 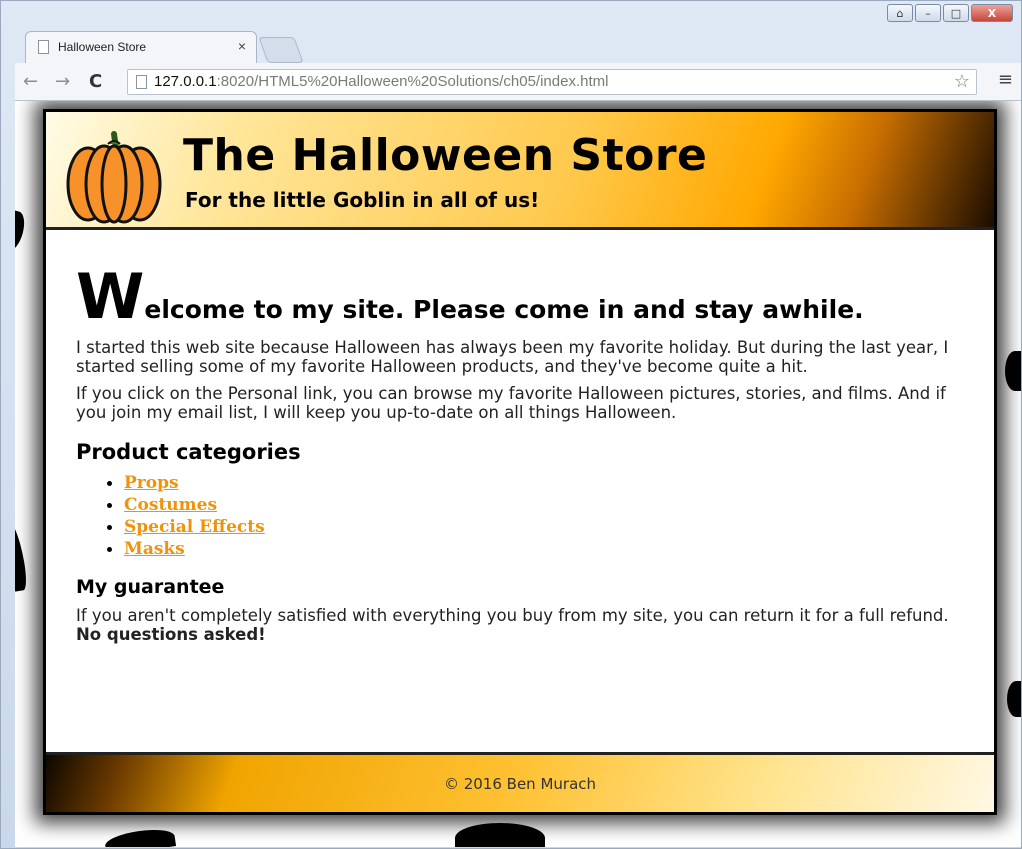 I want to click on category-link-special-effects: Special Effects, so click(x=194, y=527).